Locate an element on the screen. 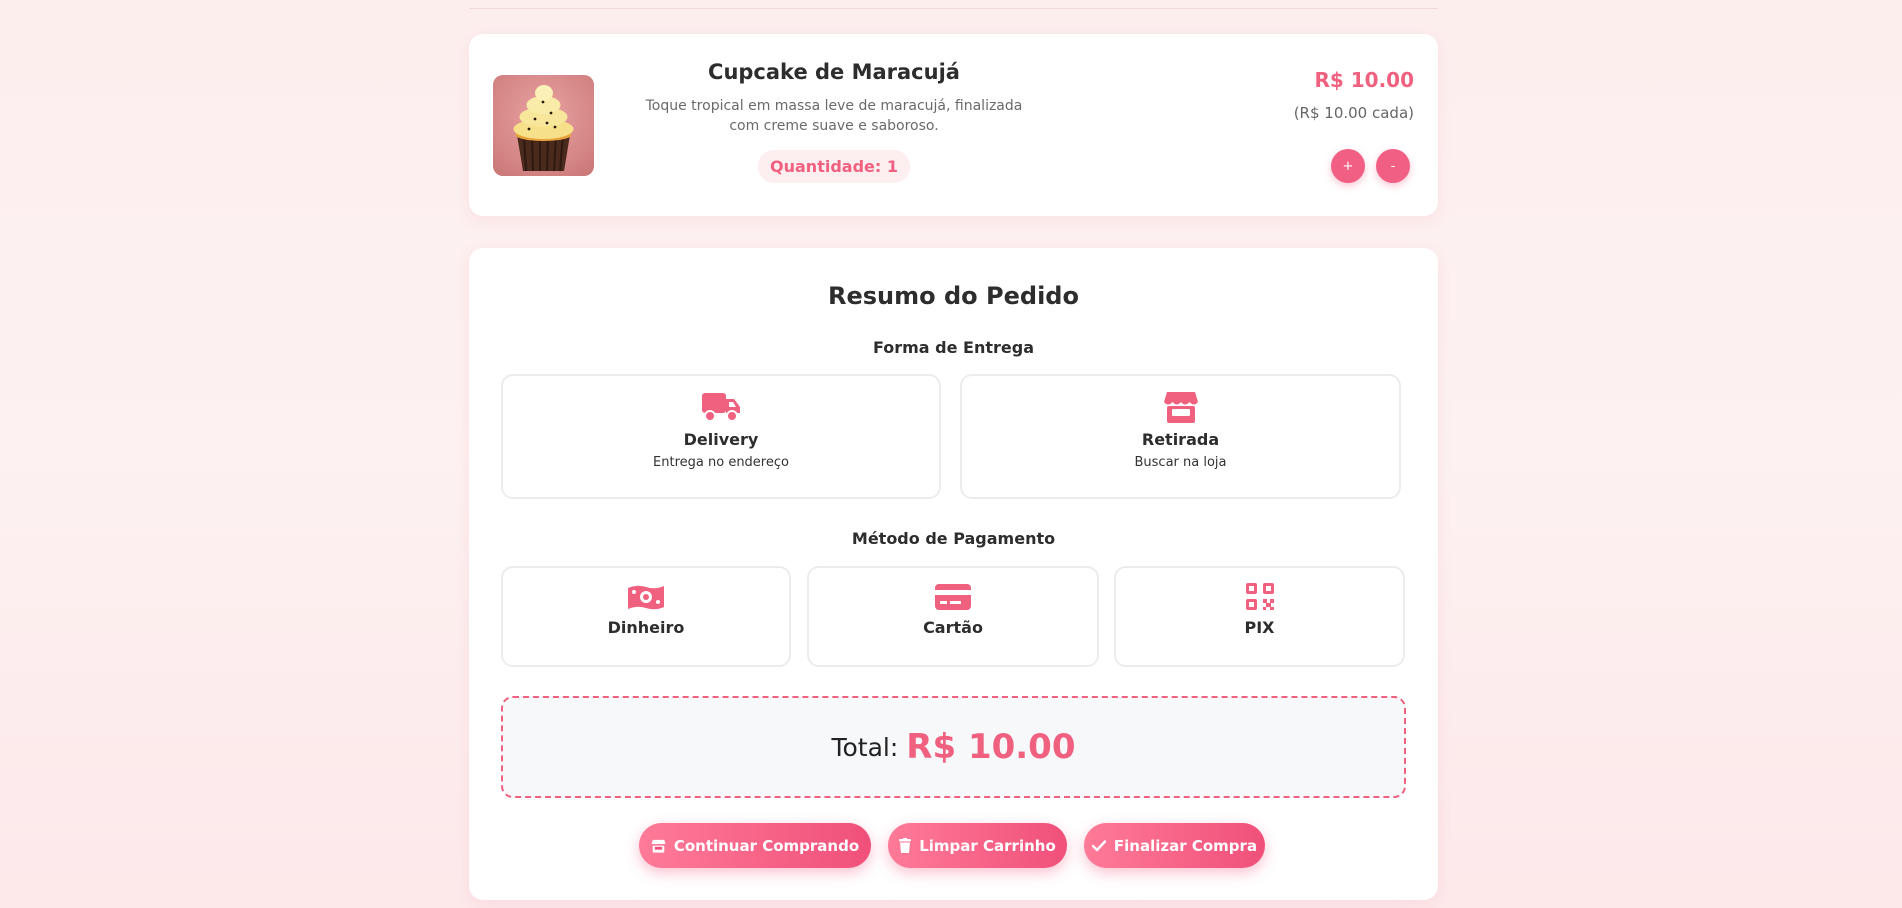  product-unit-price: (R$ 10.00 cada) is located at coordinates (1353, 113).